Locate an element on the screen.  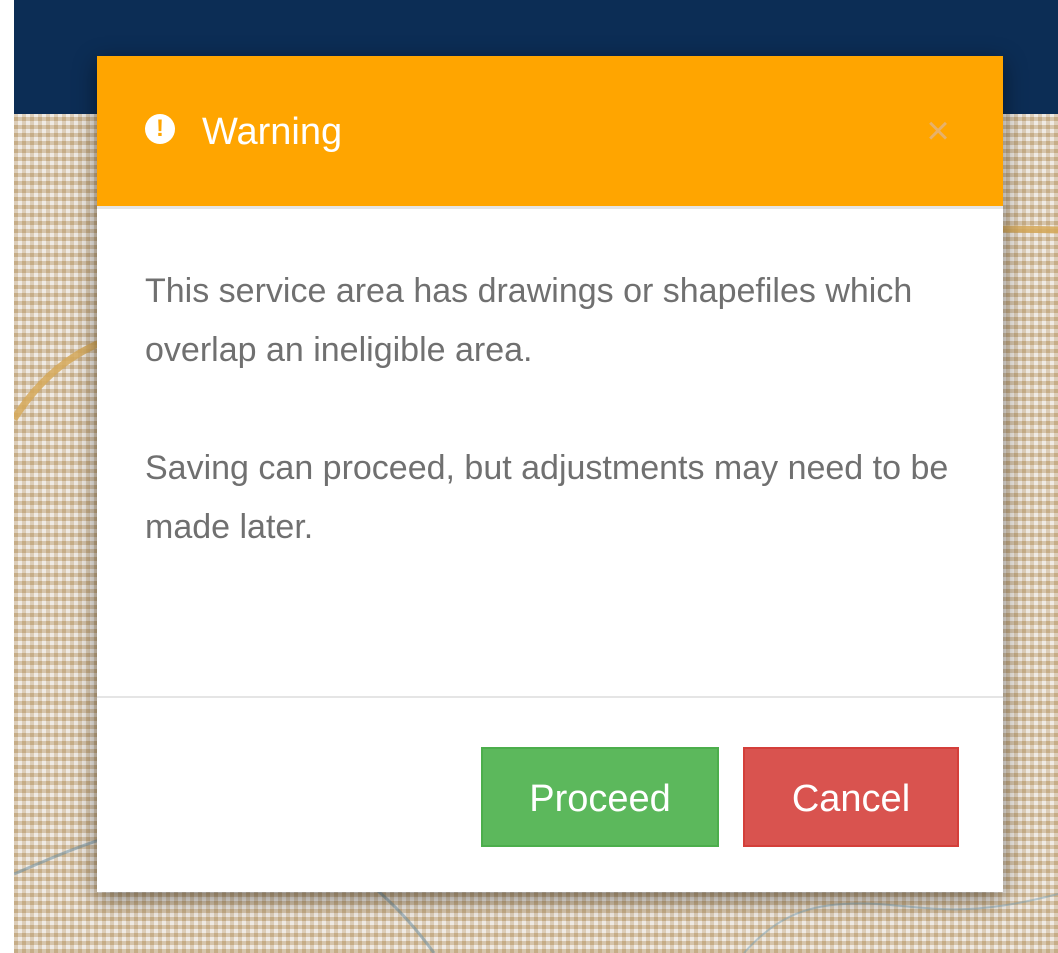
exclamation-circle-icon: ! is located at coordinates (160, 129).